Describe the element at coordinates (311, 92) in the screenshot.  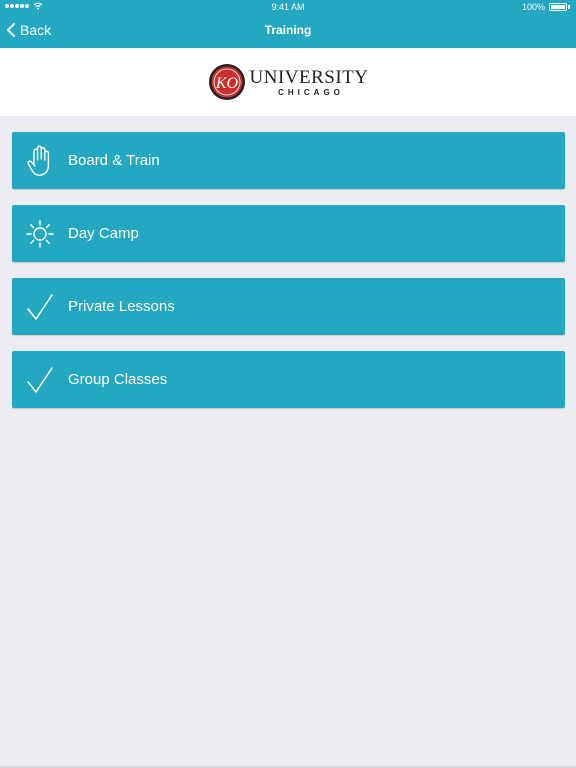
I see `brand-city: CHICAGO` at that location.